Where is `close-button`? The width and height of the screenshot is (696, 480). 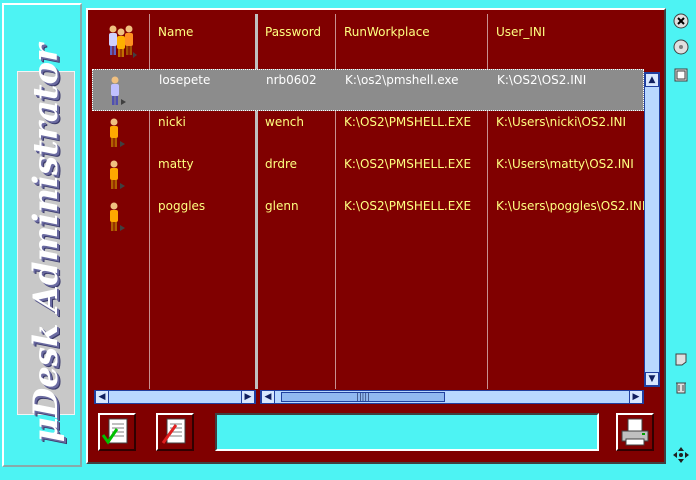 close-button is located at coordinates (681, 21).